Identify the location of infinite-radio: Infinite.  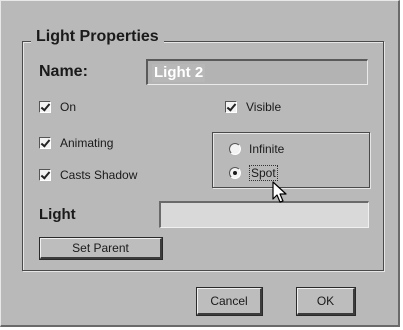
(256, 149).